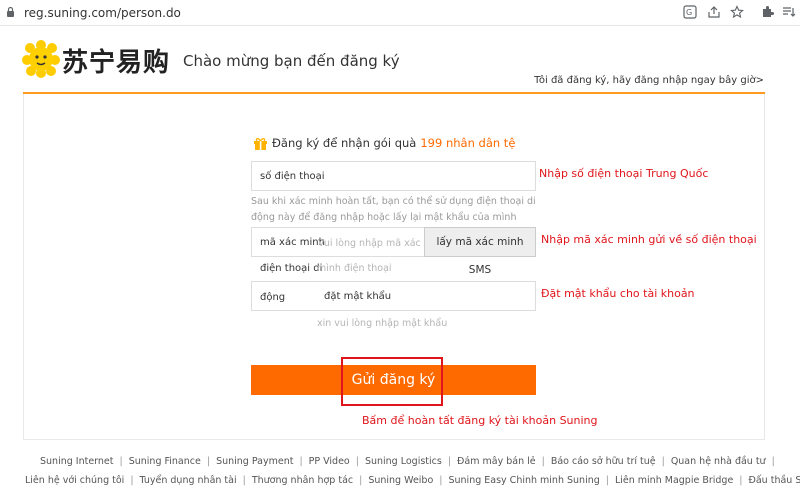 Image resolution: width=800 pixels, height=486 pixels. What do you see at coordinates (393, 296) in the screenshot?
I see `password-field: động đặt mật khẩu` at bounding box center [393, 296].